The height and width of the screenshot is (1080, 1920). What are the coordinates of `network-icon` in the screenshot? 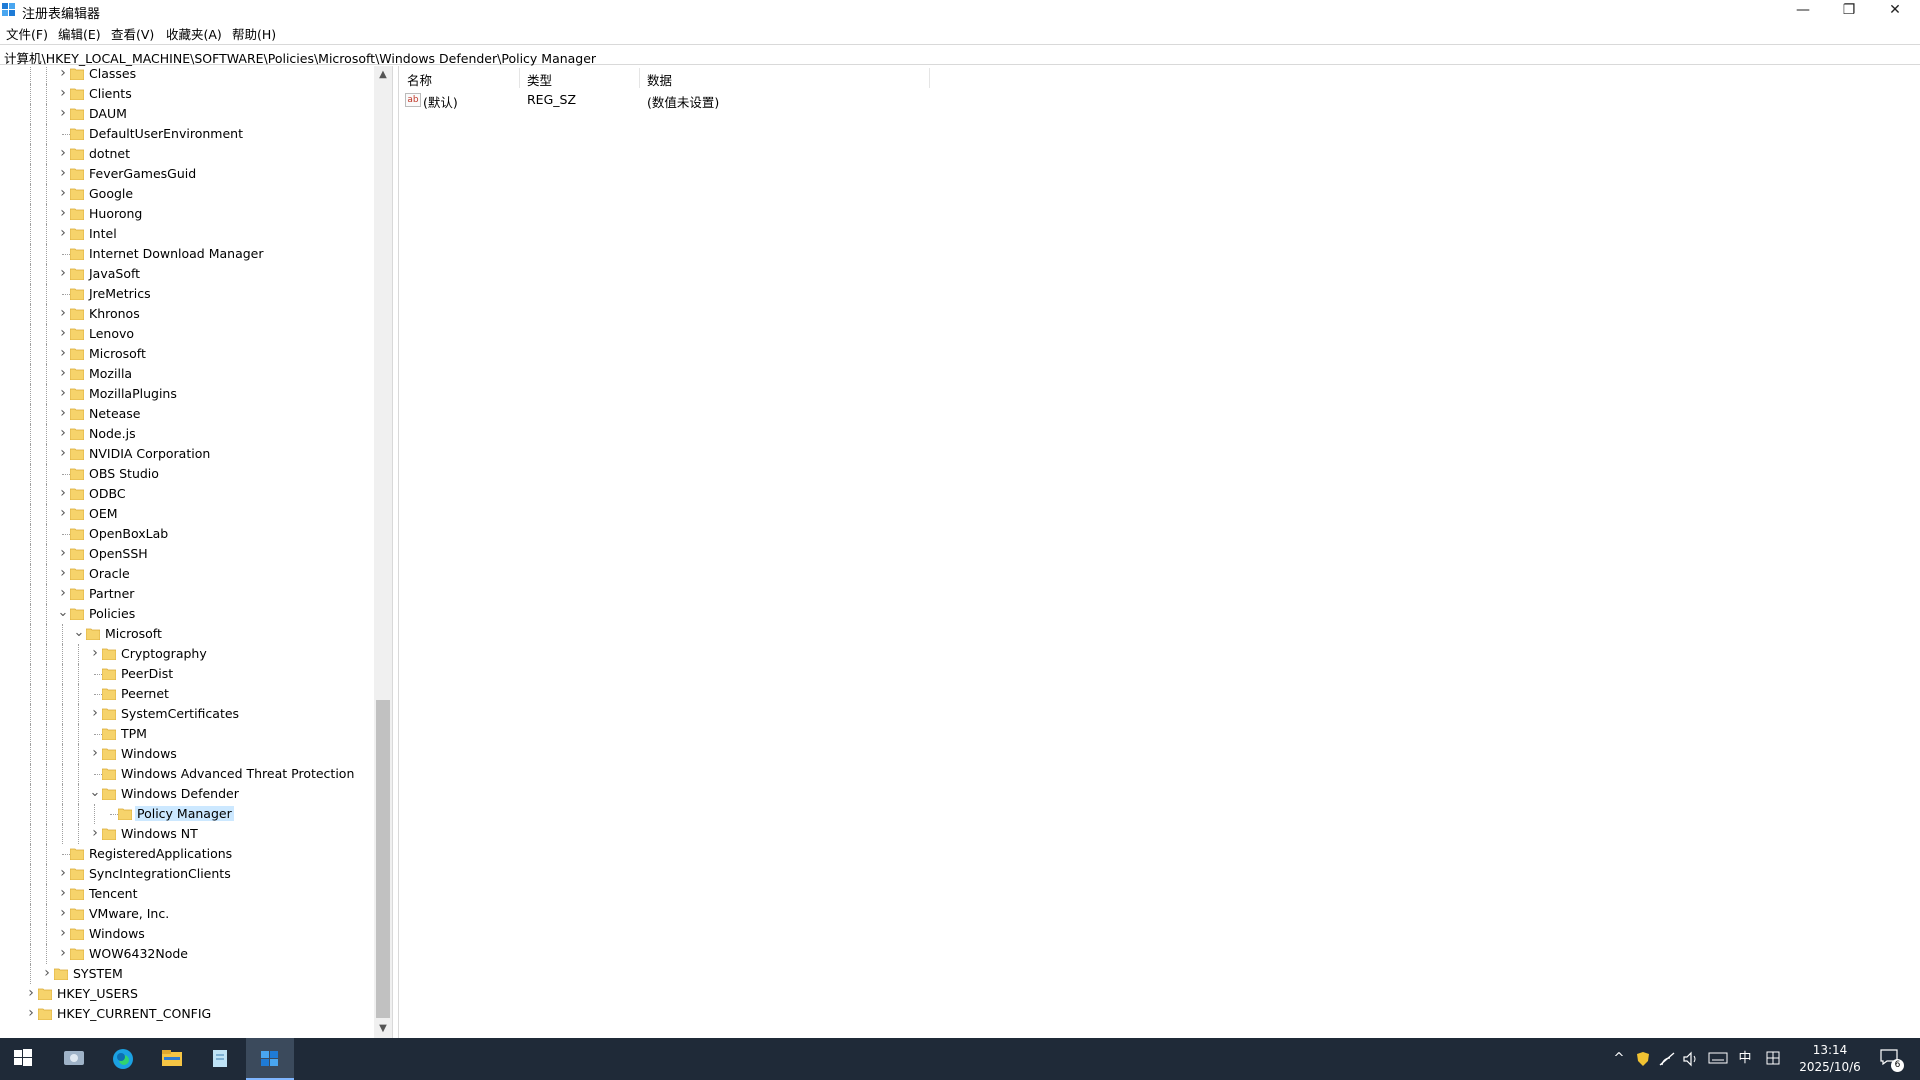 It's located at (1667, 1059).